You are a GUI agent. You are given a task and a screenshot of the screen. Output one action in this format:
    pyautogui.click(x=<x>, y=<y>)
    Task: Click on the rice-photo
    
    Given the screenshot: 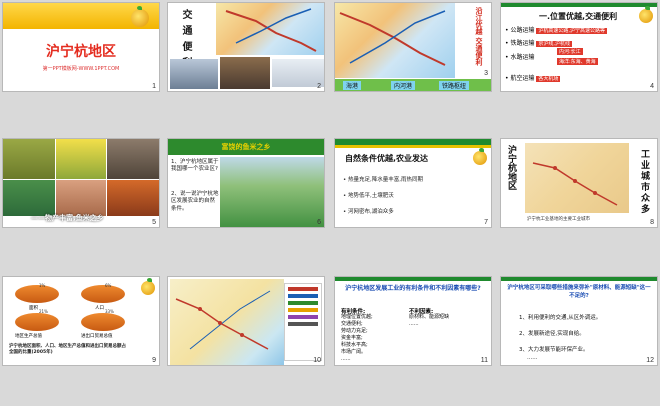 What is the action you would take?
    pyautogui.click(x=29, y=159)
    